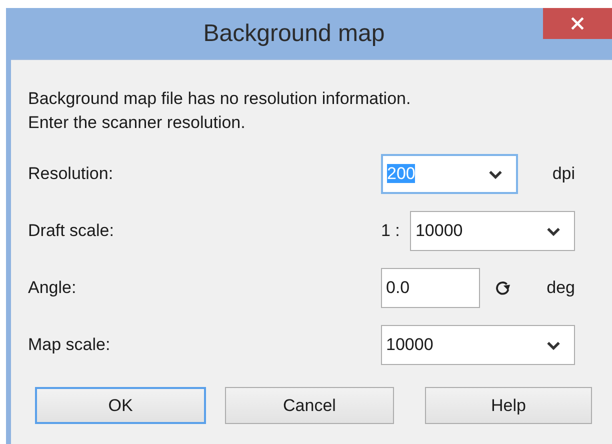 This screenshot has width=612, height=444. I want to click on input-field: 0.0, so click(430, 288).